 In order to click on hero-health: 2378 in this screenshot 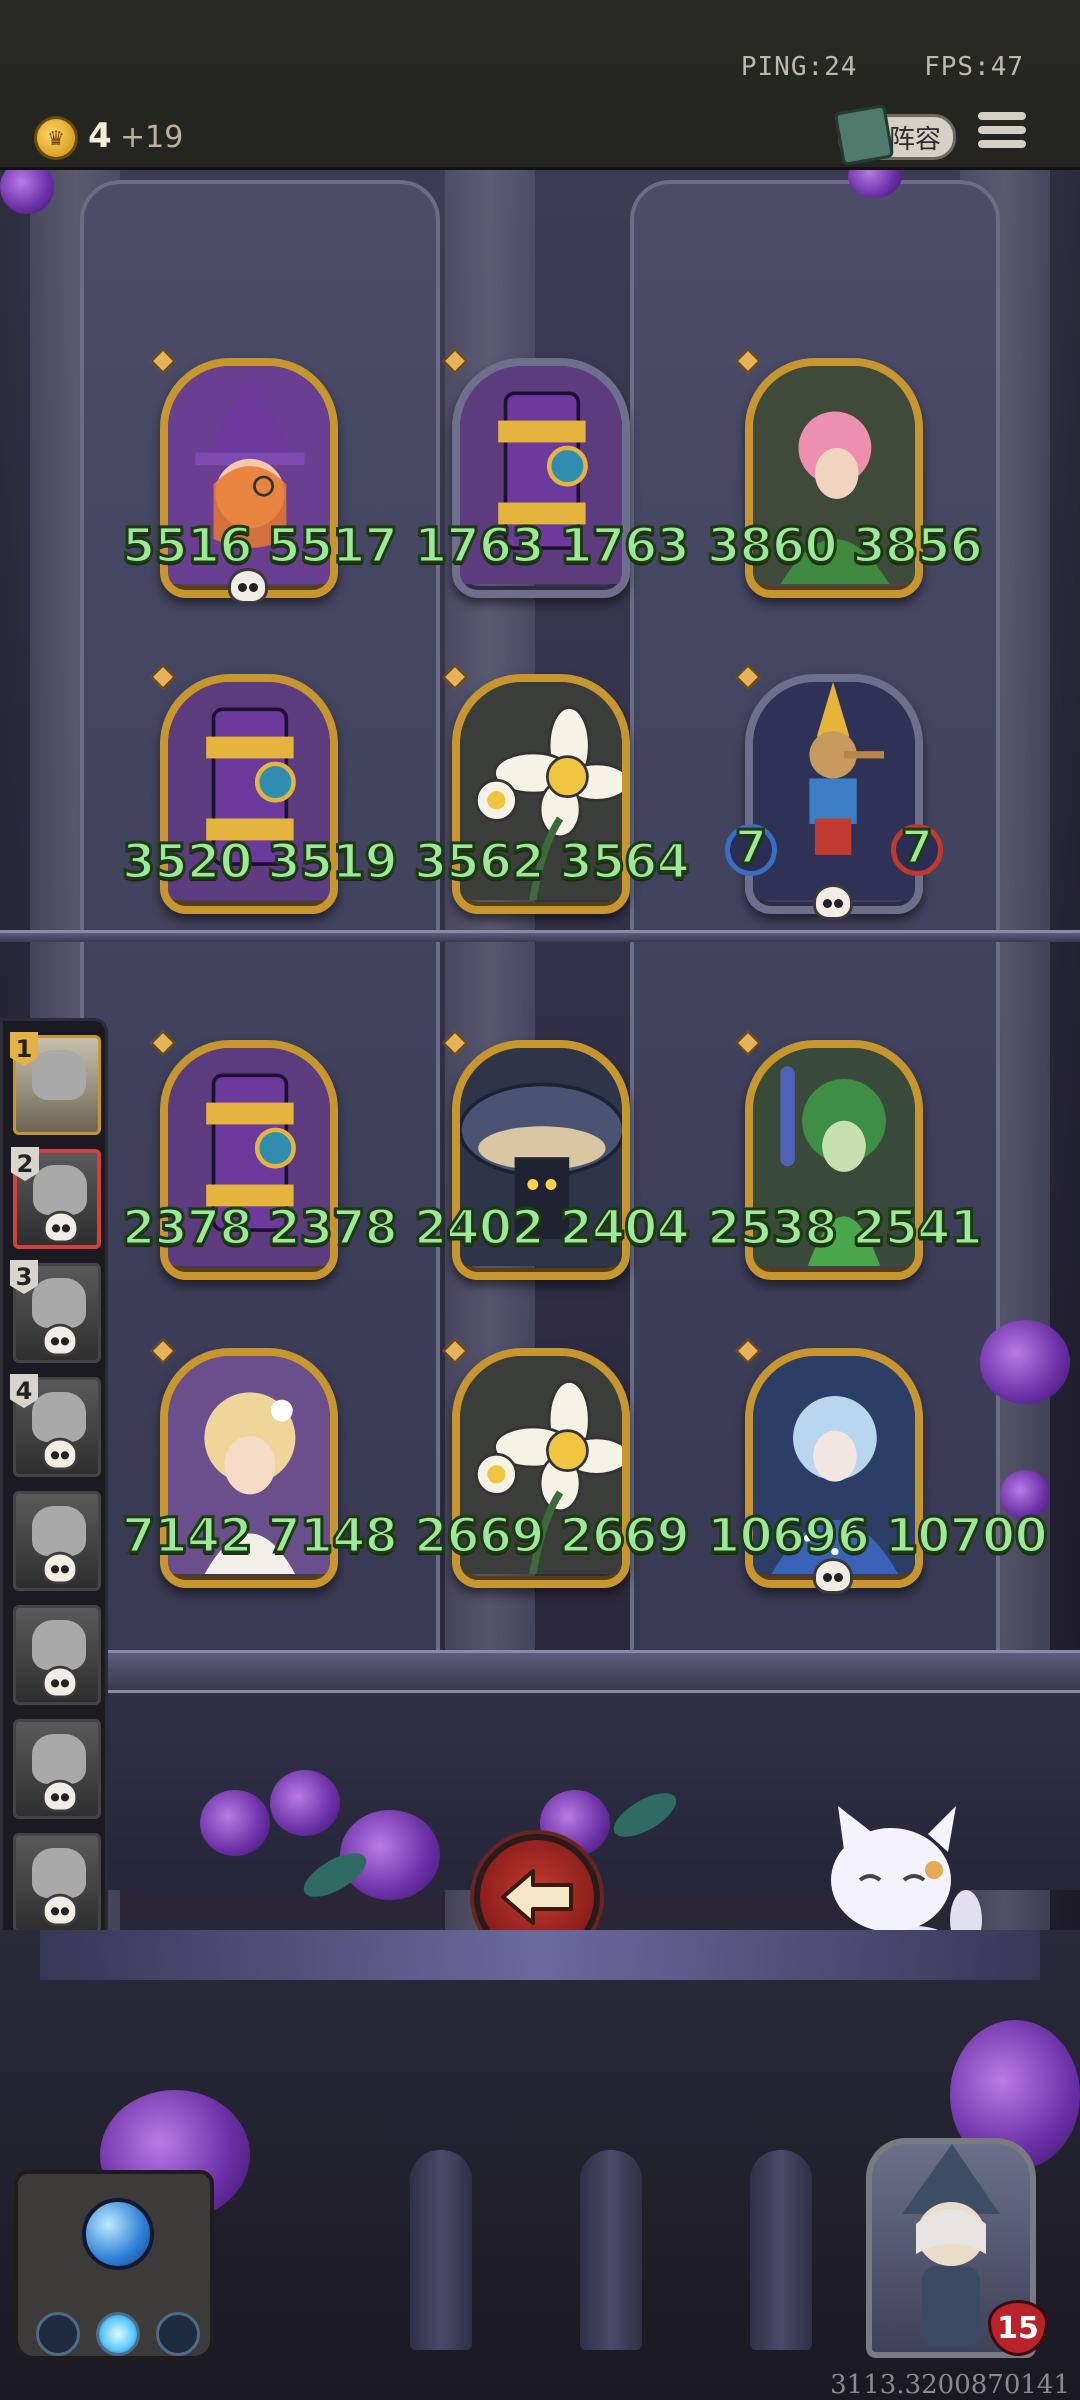, I will do `click(333, 1228)`.